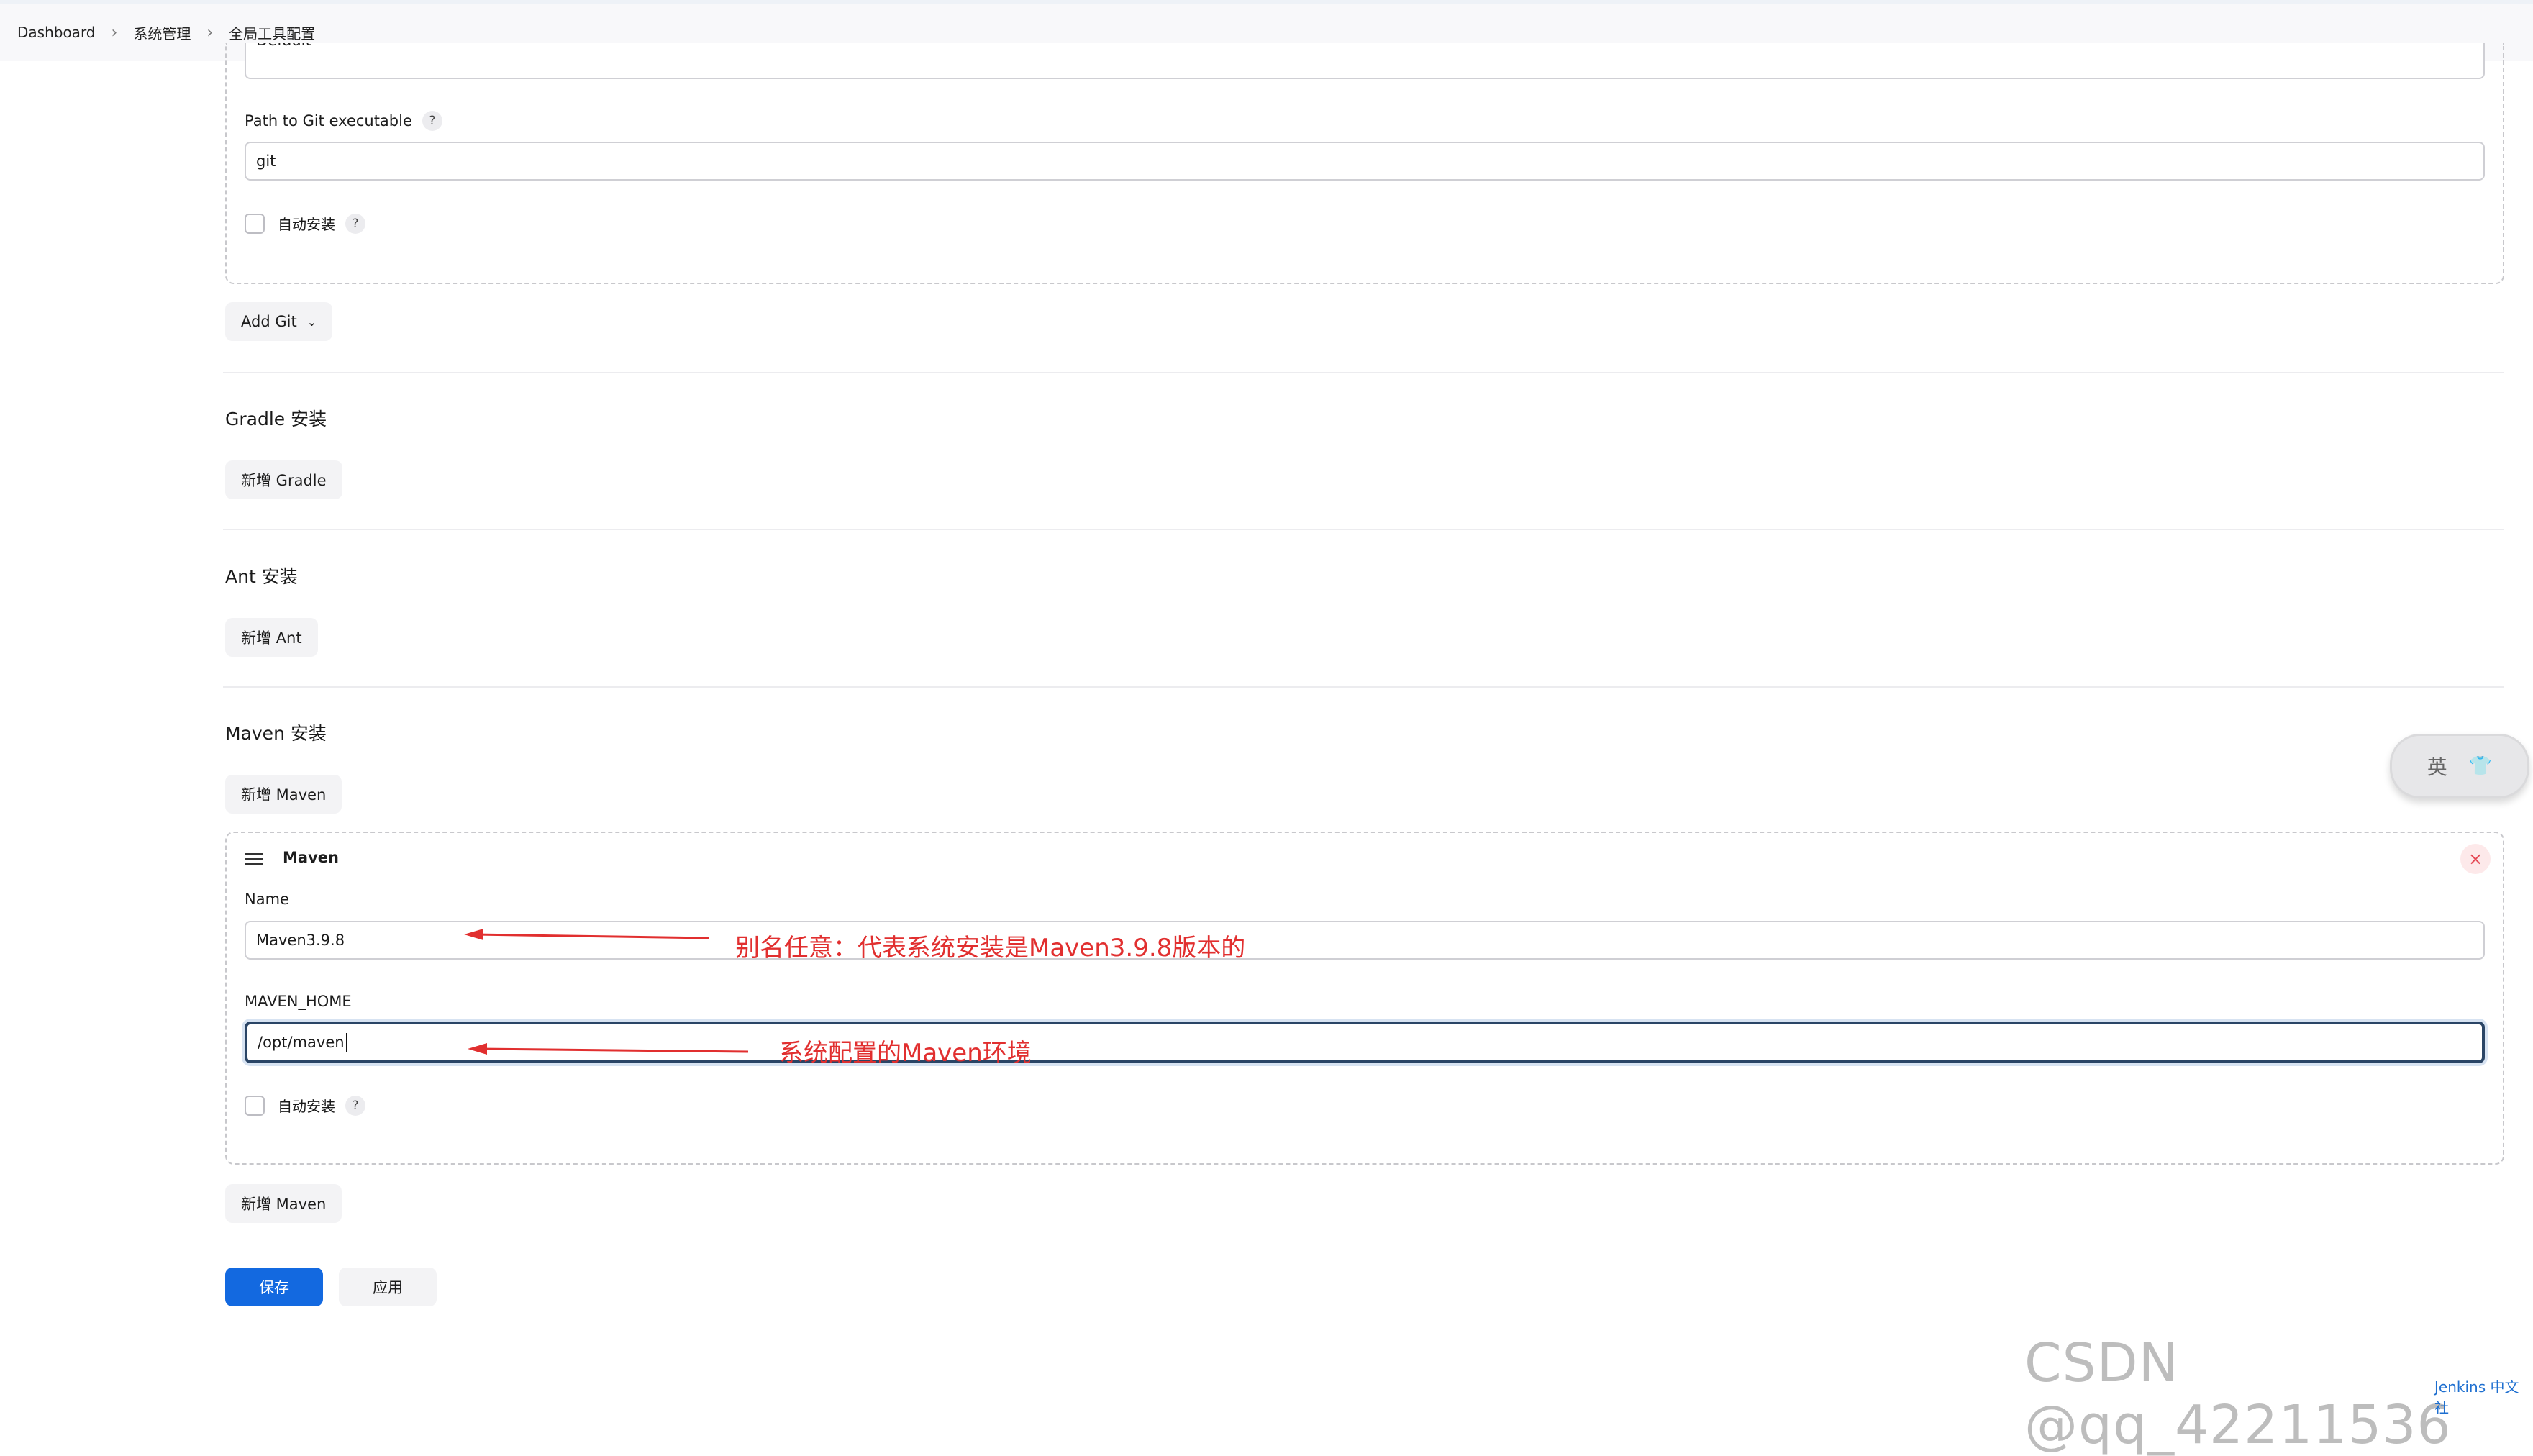 This screenshot has height=1456, width=2533. I want to click on add-ant-label: 新增 Ant, so click(271, 638).